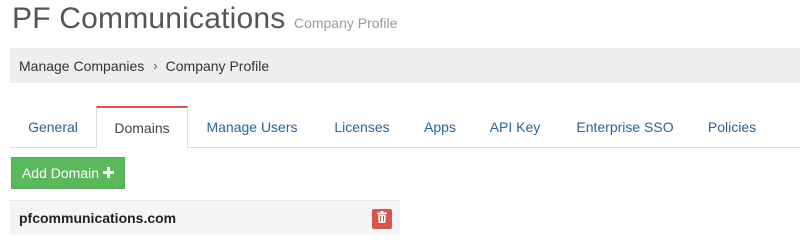  I want to click on breadcrumb-link-manage-companies: Manage Companies, so click(81, 66).